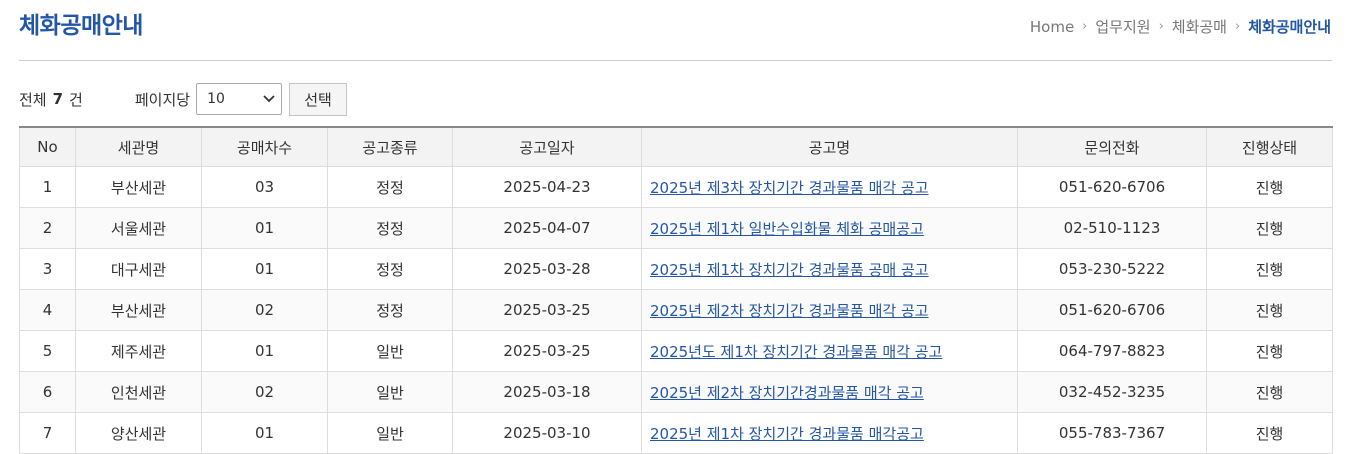 The height and width of the screenshot is (454, 1353). Describe the element at coordinates (239, 99) in the screenshot. I see `per-page-select: 10` at that location.